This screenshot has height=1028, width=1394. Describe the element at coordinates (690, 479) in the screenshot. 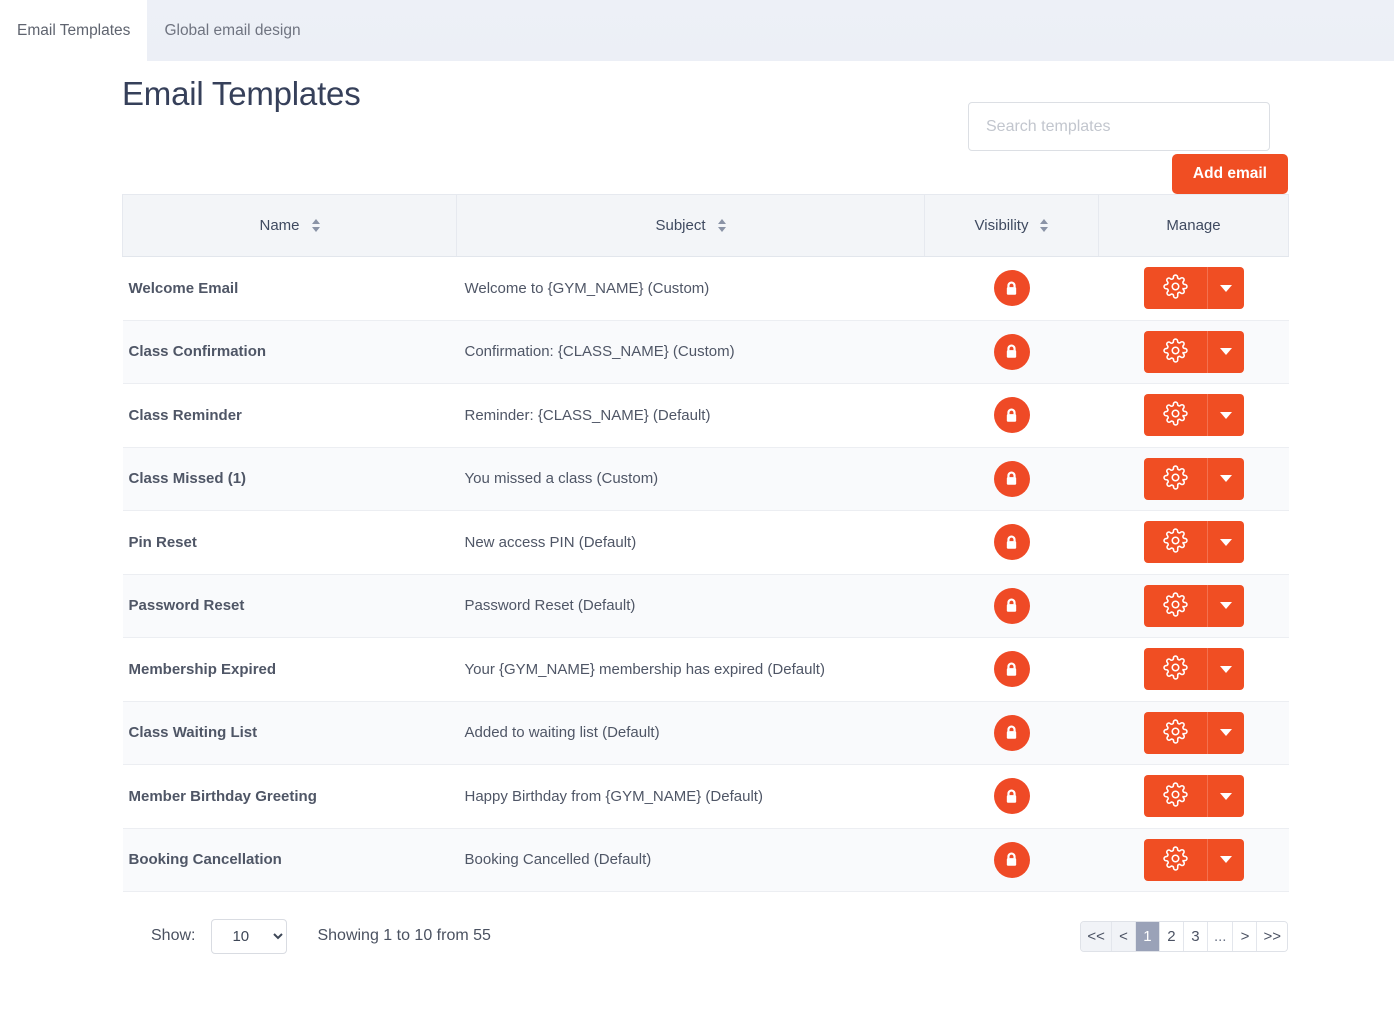

I see `cell-subject: You missed a class (Custom)` at that location.